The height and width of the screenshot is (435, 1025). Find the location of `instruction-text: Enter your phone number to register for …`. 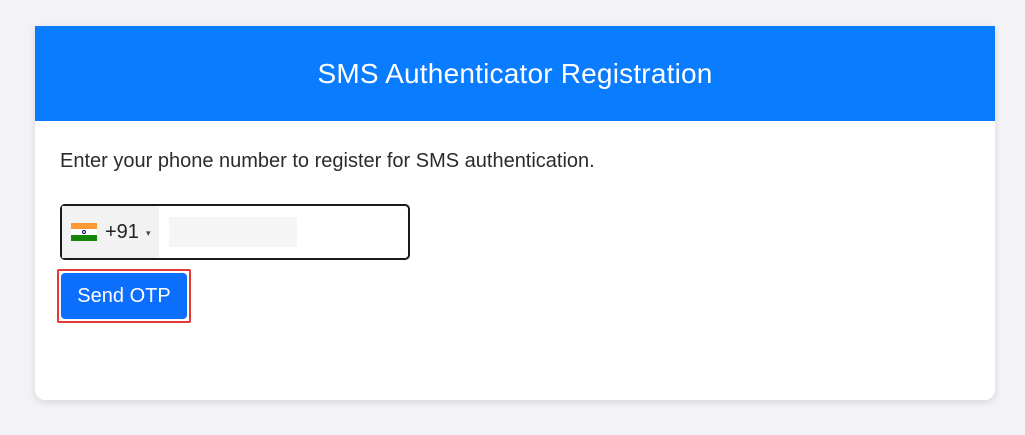

instruction-text: Enter your phone number to register for … is located at coordinates (327, 161).